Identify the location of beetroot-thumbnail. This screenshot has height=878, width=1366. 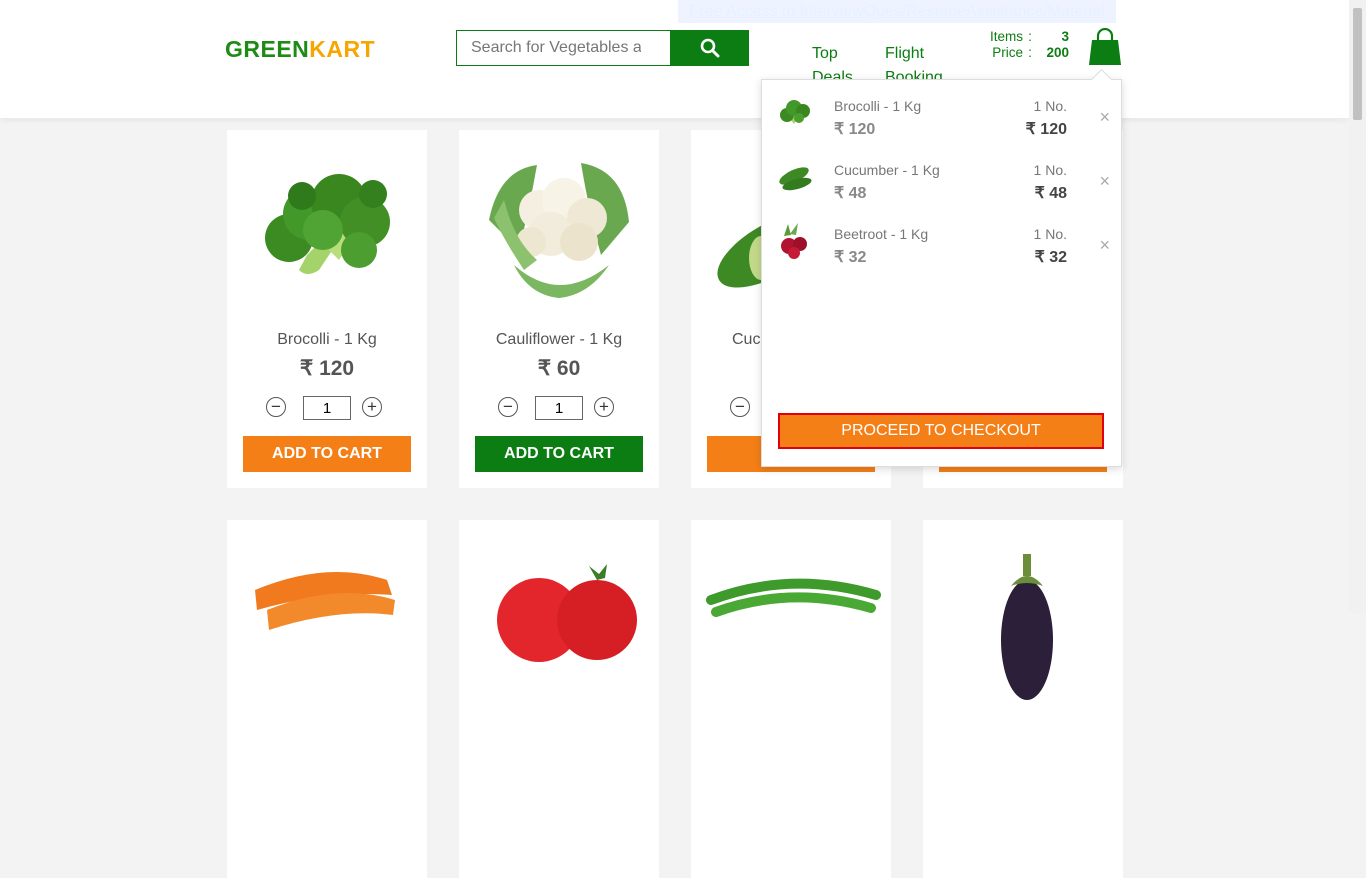
(794, 241).